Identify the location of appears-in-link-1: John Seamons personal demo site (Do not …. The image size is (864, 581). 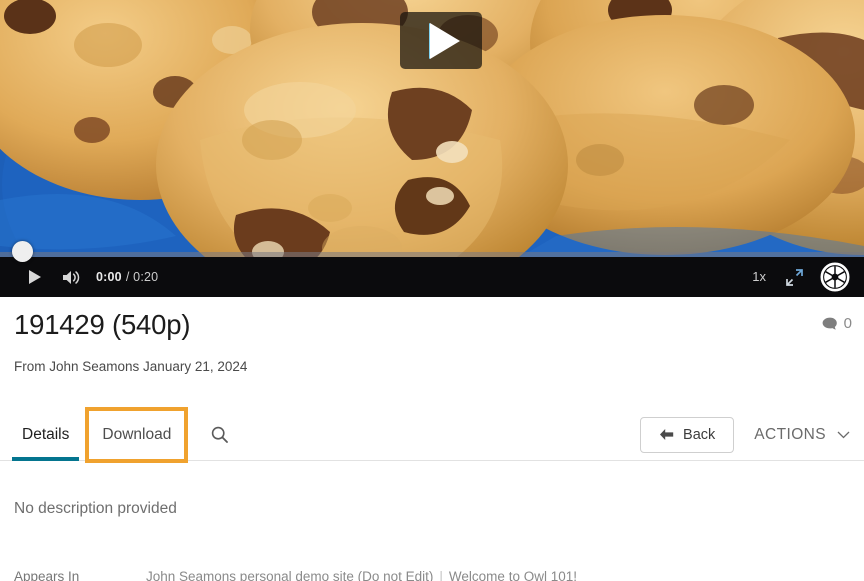
(289, 575).